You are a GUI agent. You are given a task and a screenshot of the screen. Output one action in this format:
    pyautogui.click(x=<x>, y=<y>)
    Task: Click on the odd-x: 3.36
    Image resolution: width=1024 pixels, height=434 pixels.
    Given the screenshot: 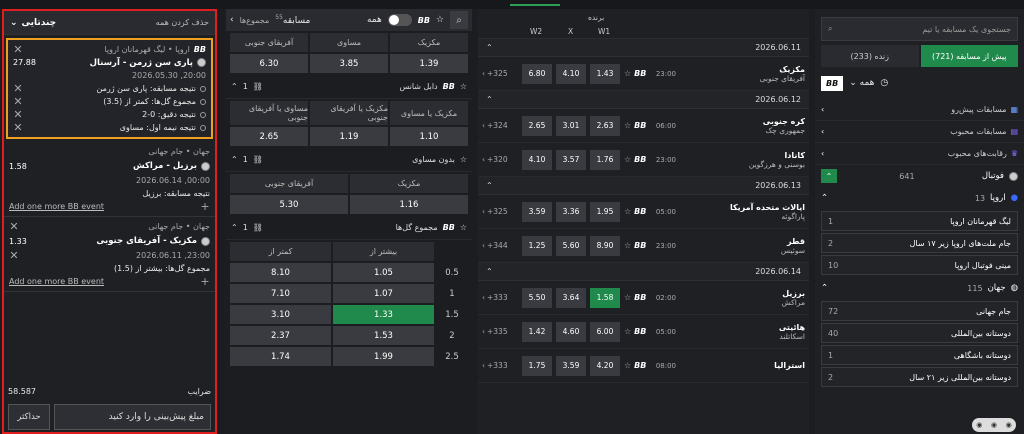 What is the action you would take?
    pyautogui.click(x=571, y=211)
    